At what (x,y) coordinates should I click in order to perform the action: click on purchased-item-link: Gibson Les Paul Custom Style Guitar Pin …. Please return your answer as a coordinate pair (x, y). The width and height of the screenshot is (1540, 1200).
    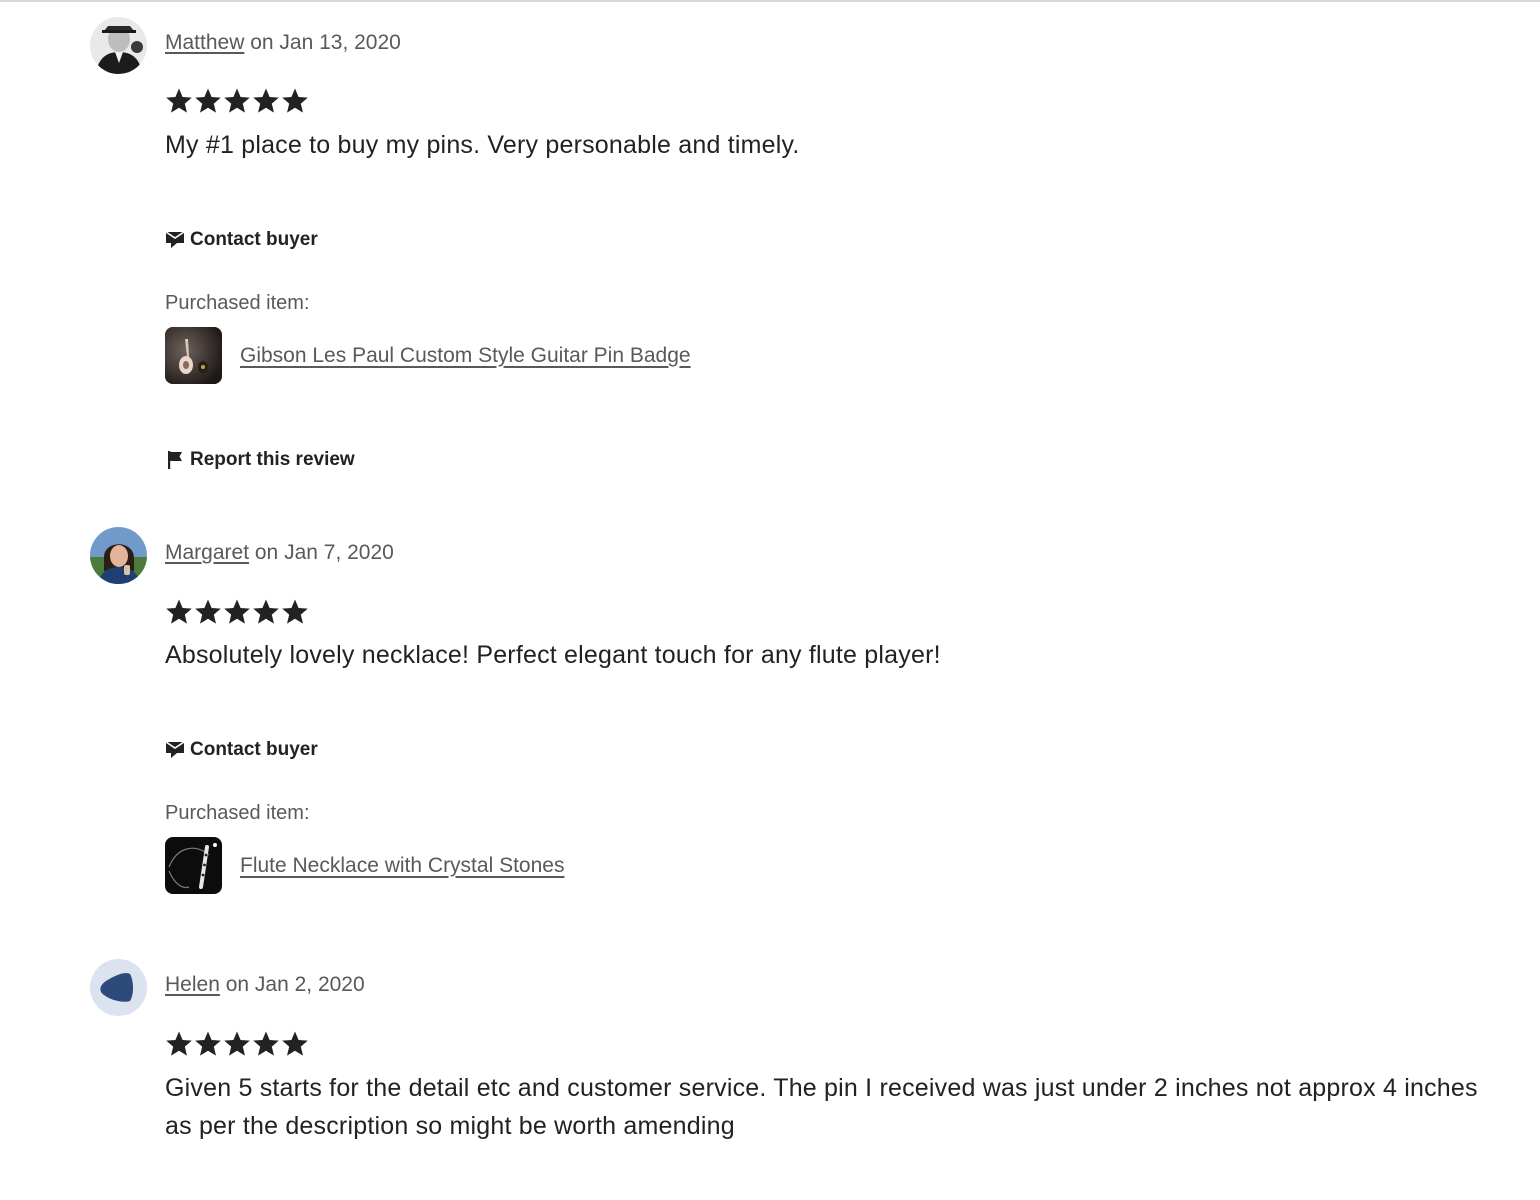
    Looking at the image, I should click on (465, 356).